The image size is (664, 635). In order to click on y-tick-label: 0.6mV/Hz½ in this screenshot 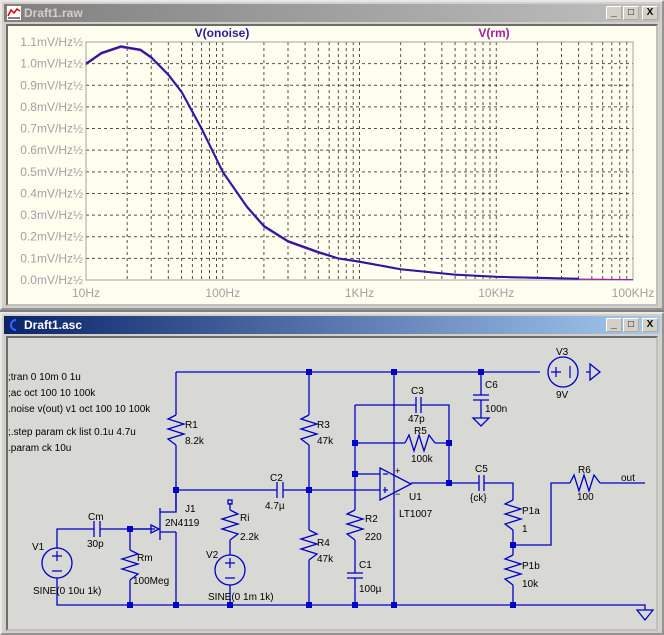, I will do `click(51, 150)`.